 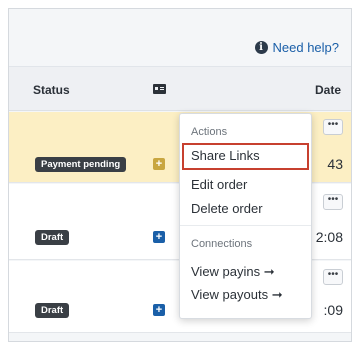 What do you see at coordinates (245, 225) in the screenshot?
I see `menu-divider` at bounding box center [245, 225].